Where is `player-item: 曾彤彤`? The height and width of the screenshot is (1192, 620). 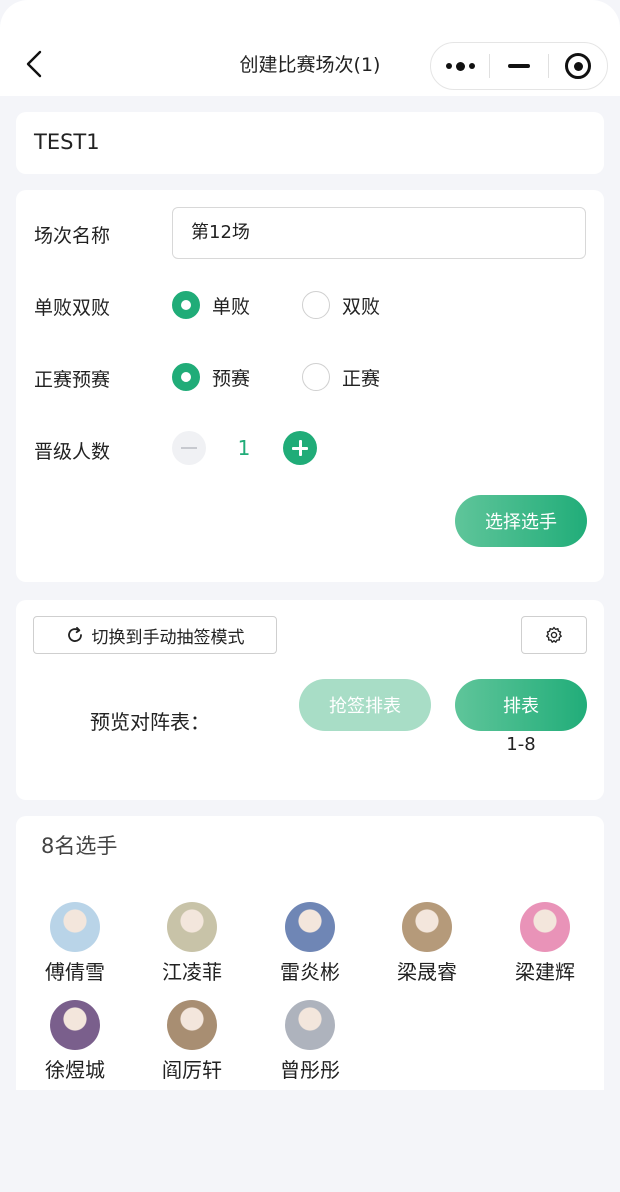 player-item: 曾彤彤 is located at coordinates (310, 1041).